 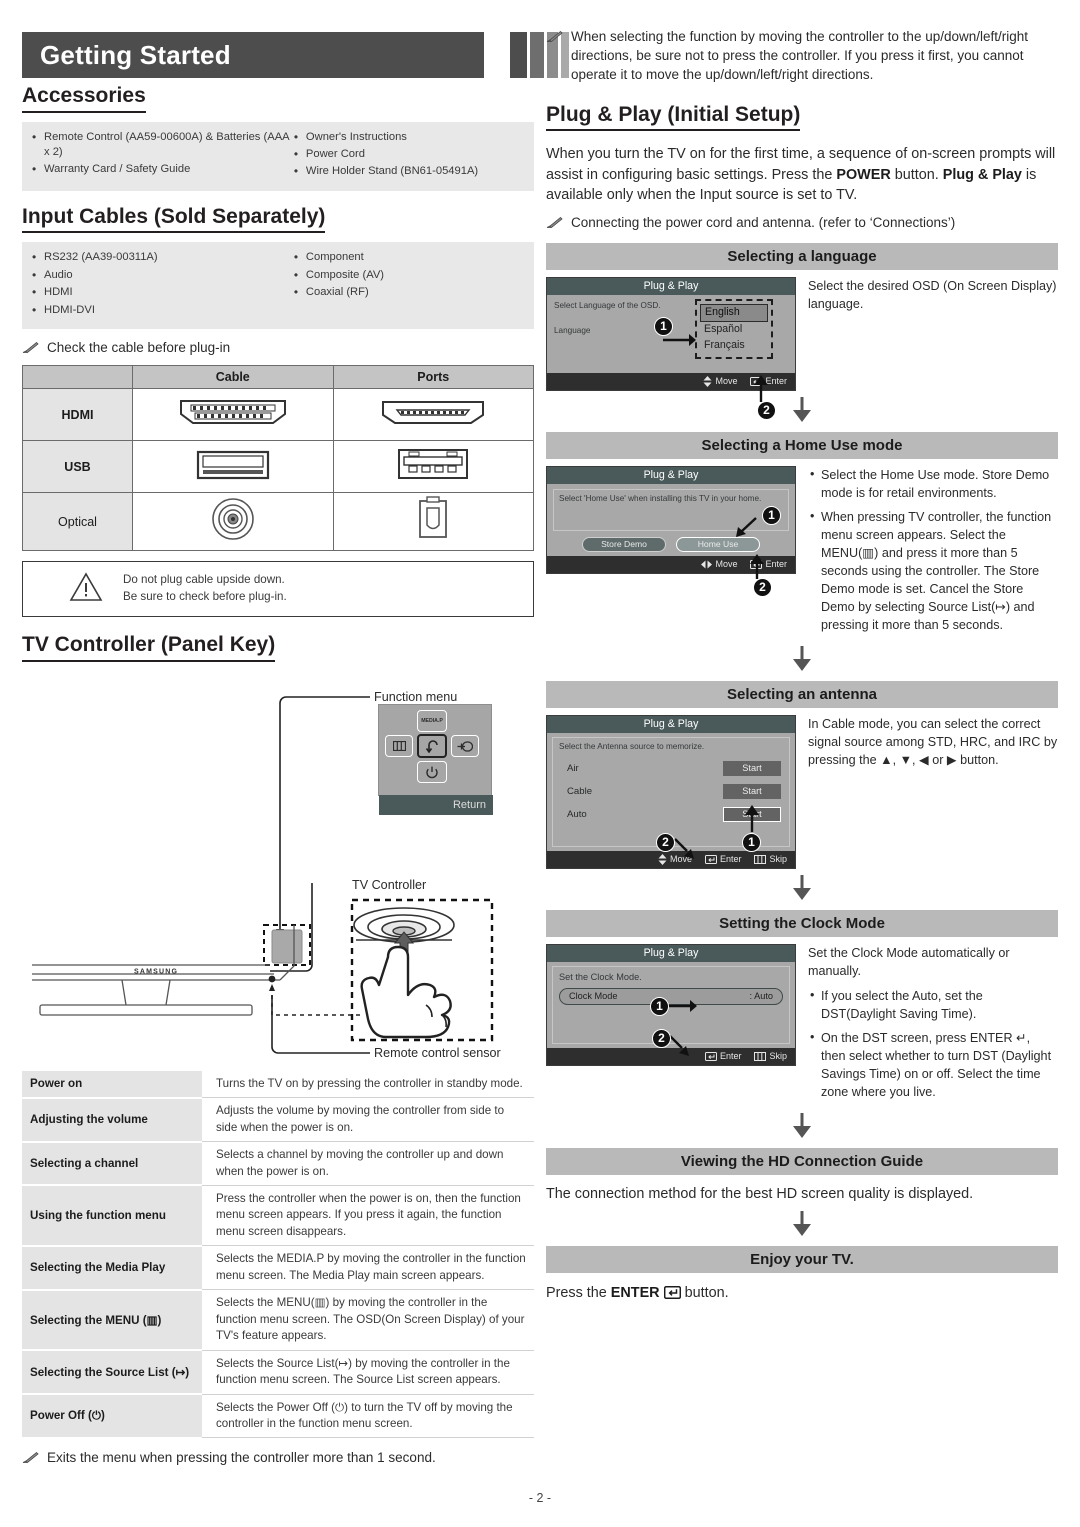 What do you see at coordinates (679, 1045) in the screenshot?
I see `arrow-downright-icon` at bounding box center [679, 1045].